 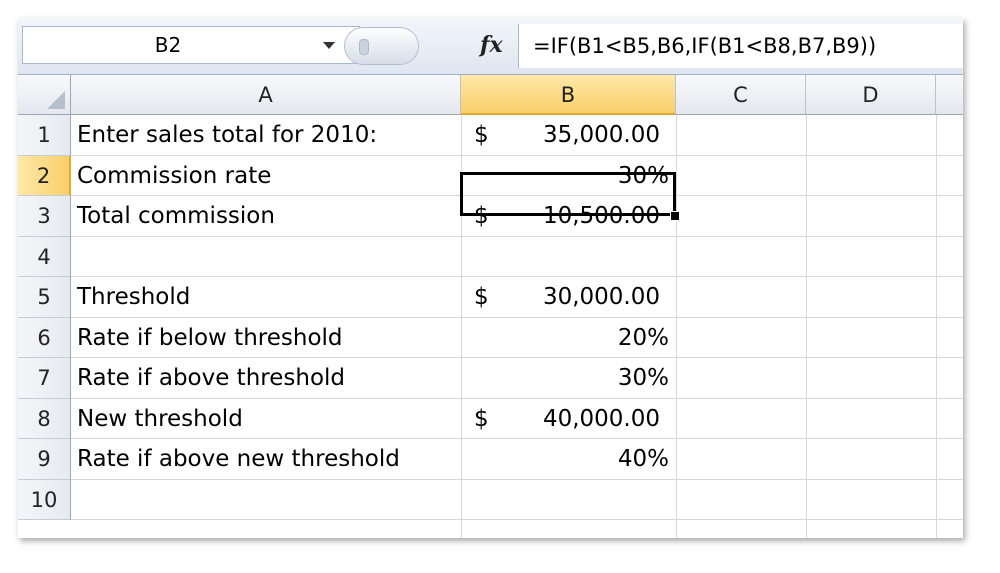 I want to click on cell-b1: 35,000.00, so click(x=579, y=135).